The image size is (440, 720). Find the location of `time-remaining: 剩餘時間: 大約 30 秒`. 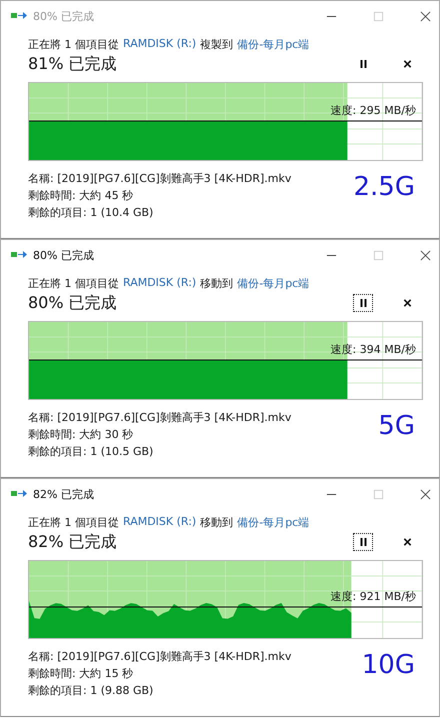

time-remaining: 剩餘時間: 大約 30 秒 is located at coordinates (81, 435).